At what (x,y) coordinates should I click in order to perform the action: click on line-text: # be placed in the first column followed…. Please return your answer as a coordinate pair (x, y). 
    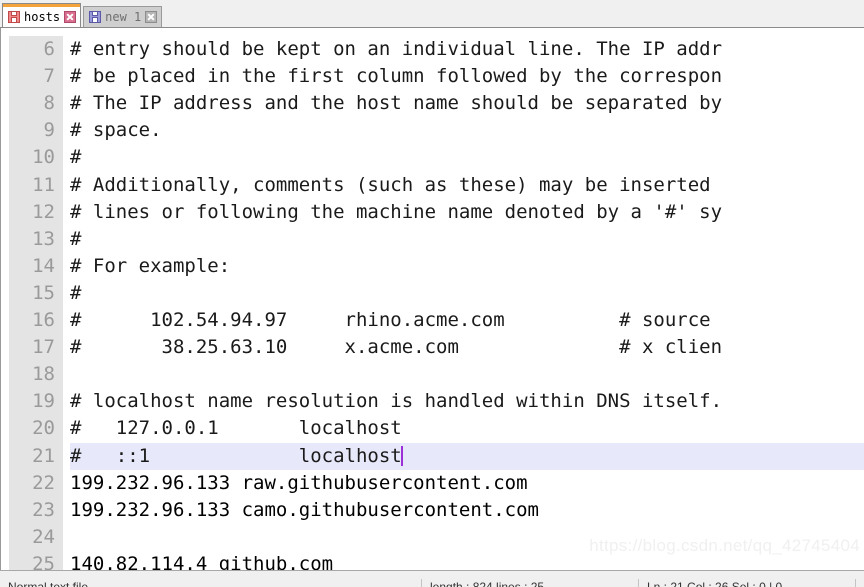
    Looking at the image, I should click on (396, 76).